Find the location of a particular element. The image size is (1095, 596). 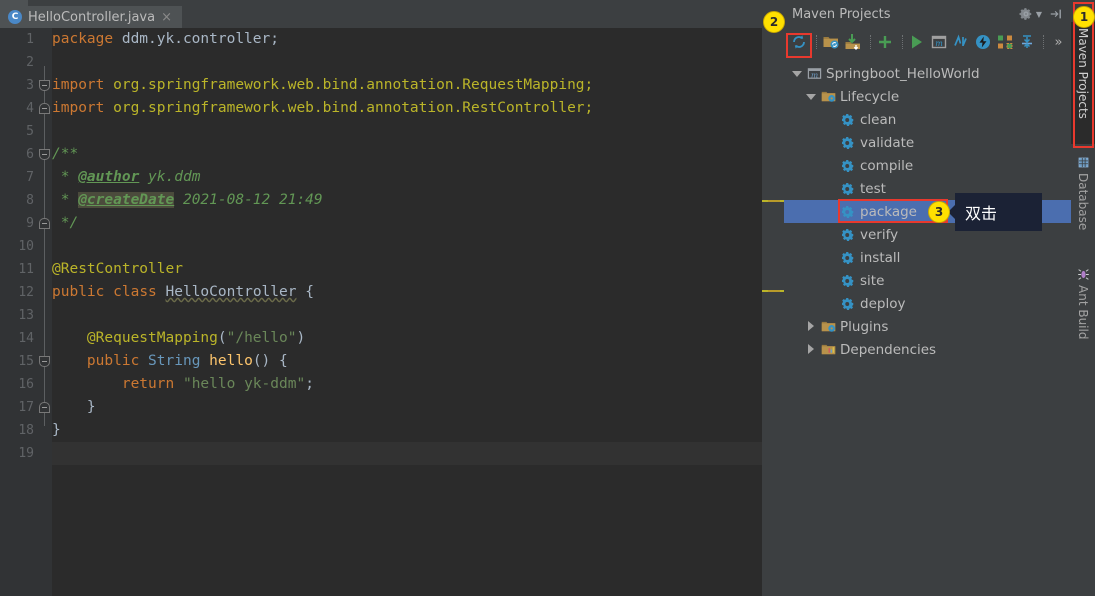

line-number: 1 is located at coordinates (30, 39).